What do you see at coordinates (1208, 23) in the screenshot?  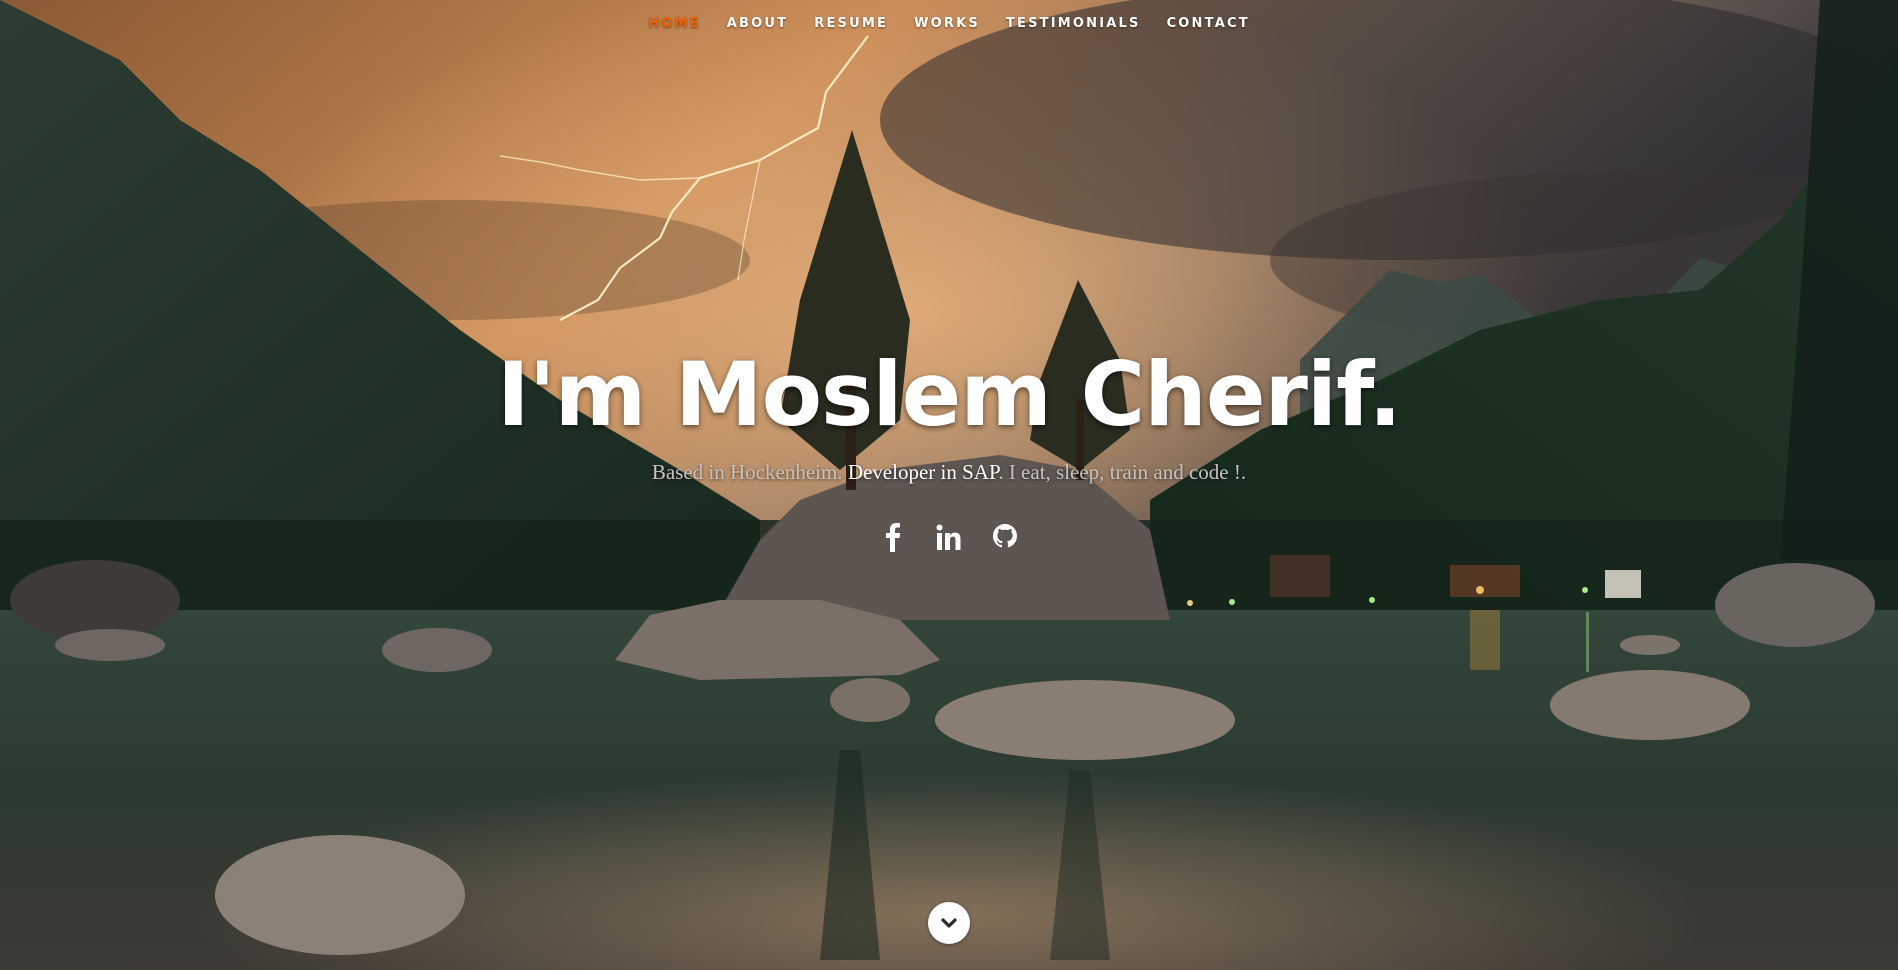 I see `nav-item-contact: CONTACT` at bounding box center [1208, 23].